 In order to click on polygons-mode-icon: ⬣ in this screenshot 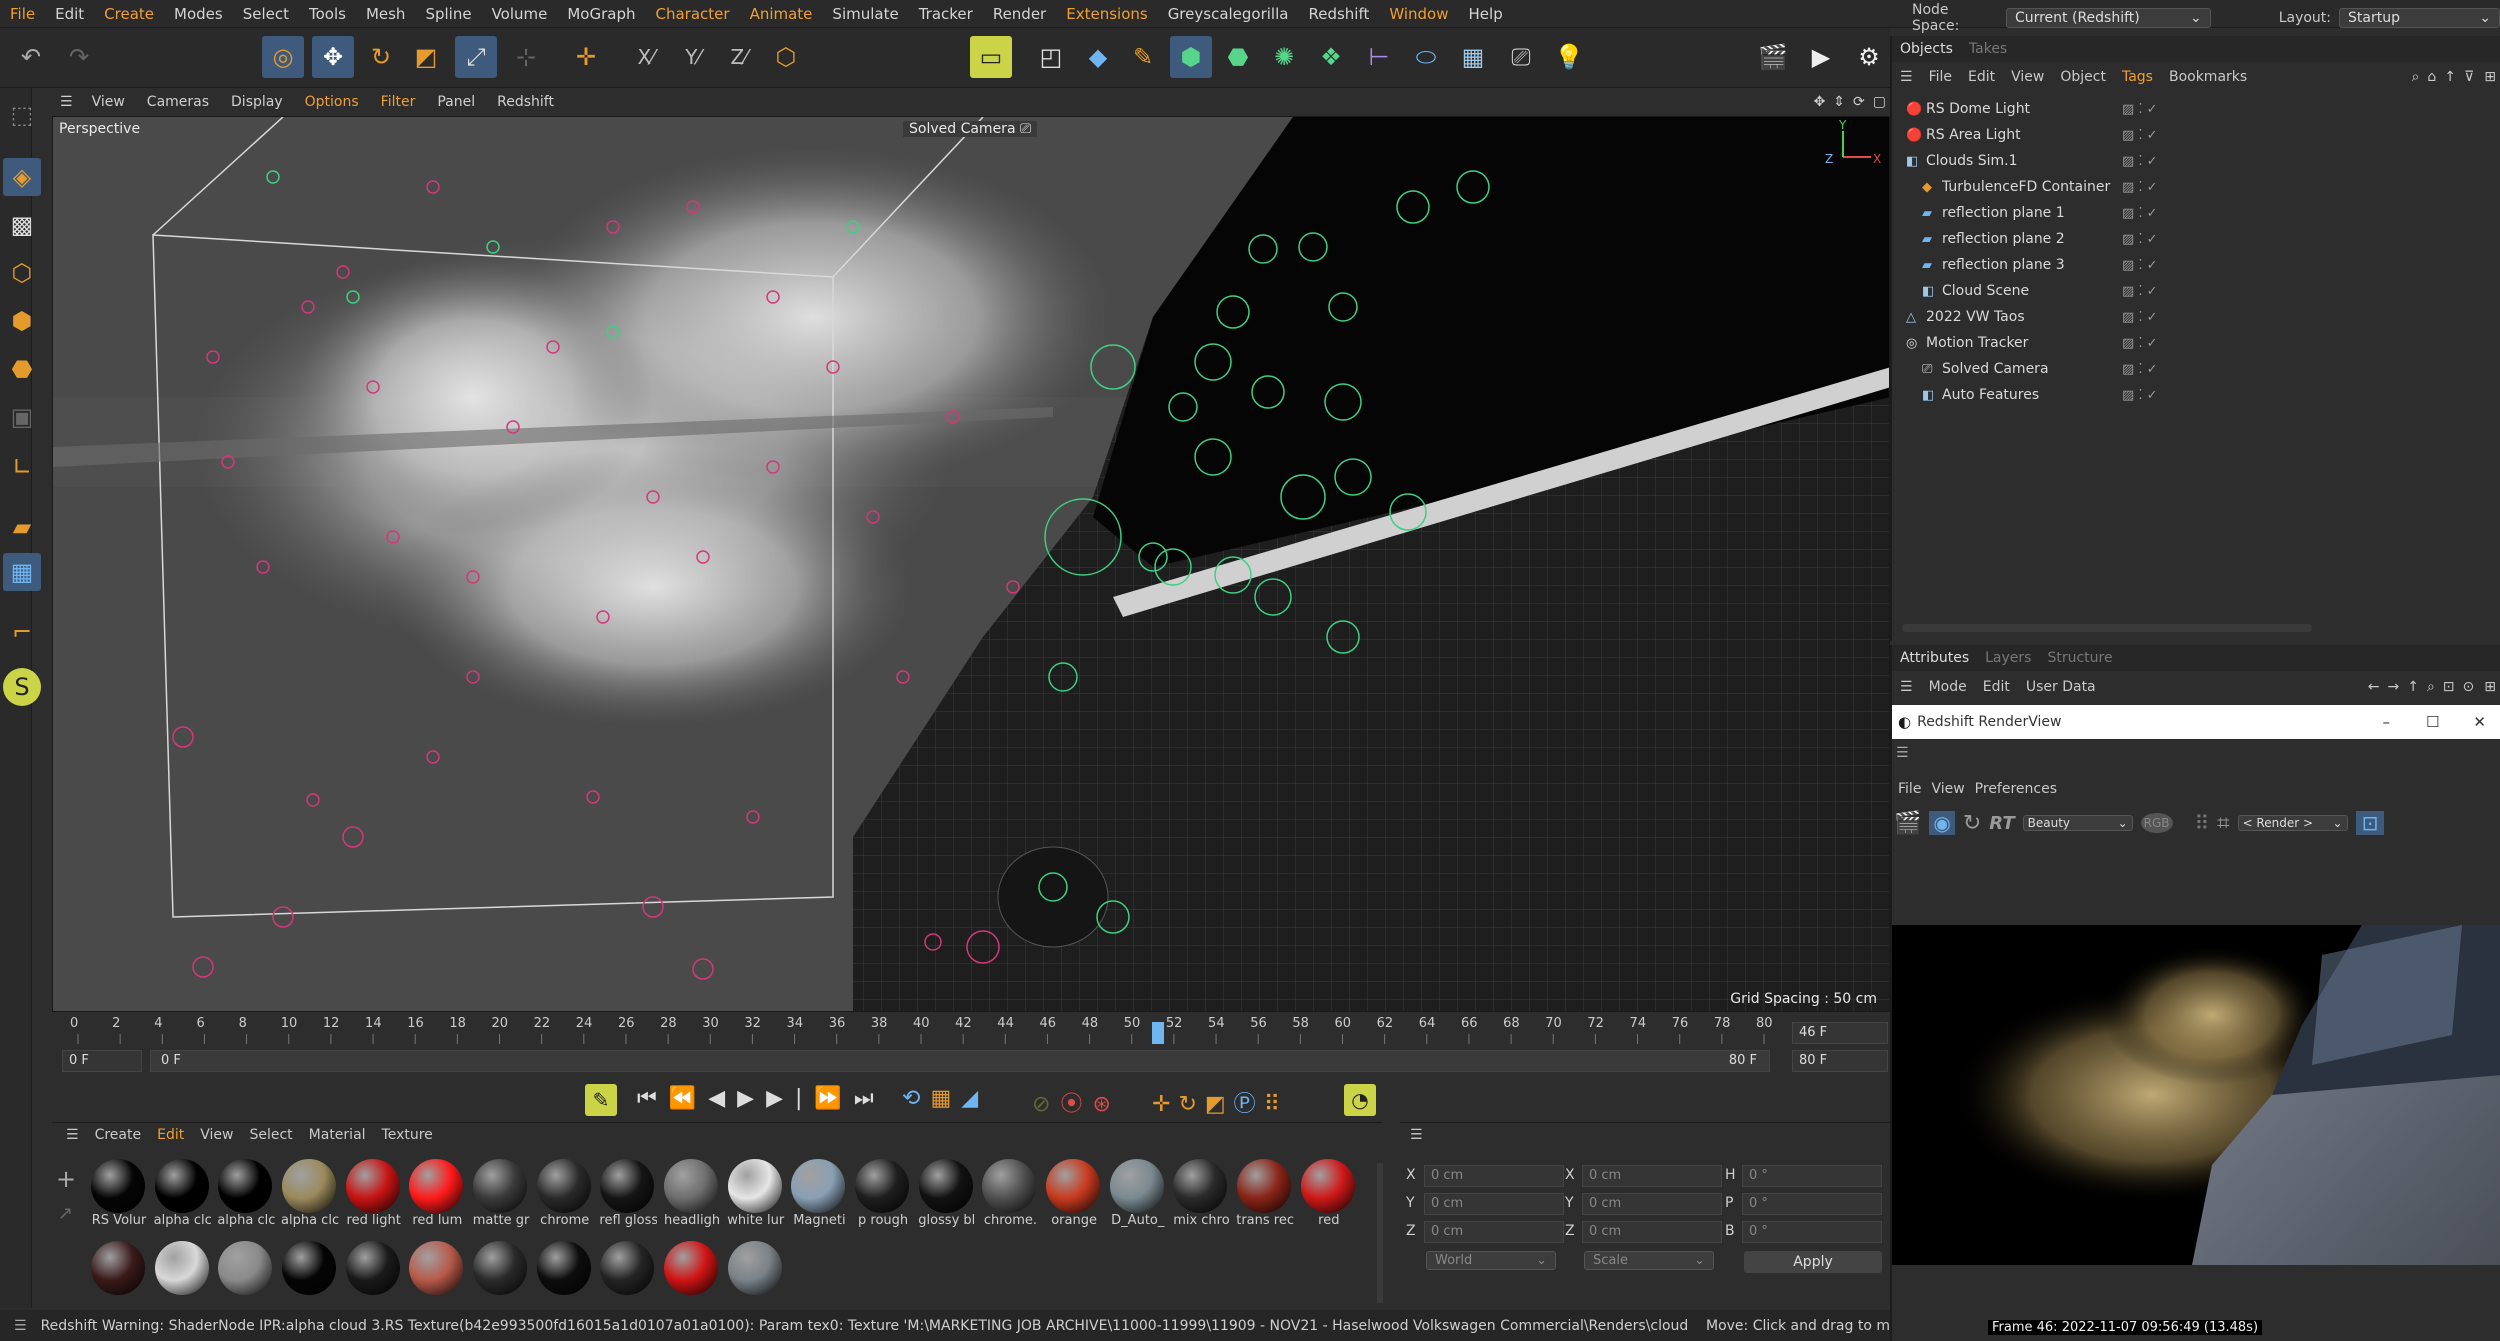, I will do `click(22, 369)`.